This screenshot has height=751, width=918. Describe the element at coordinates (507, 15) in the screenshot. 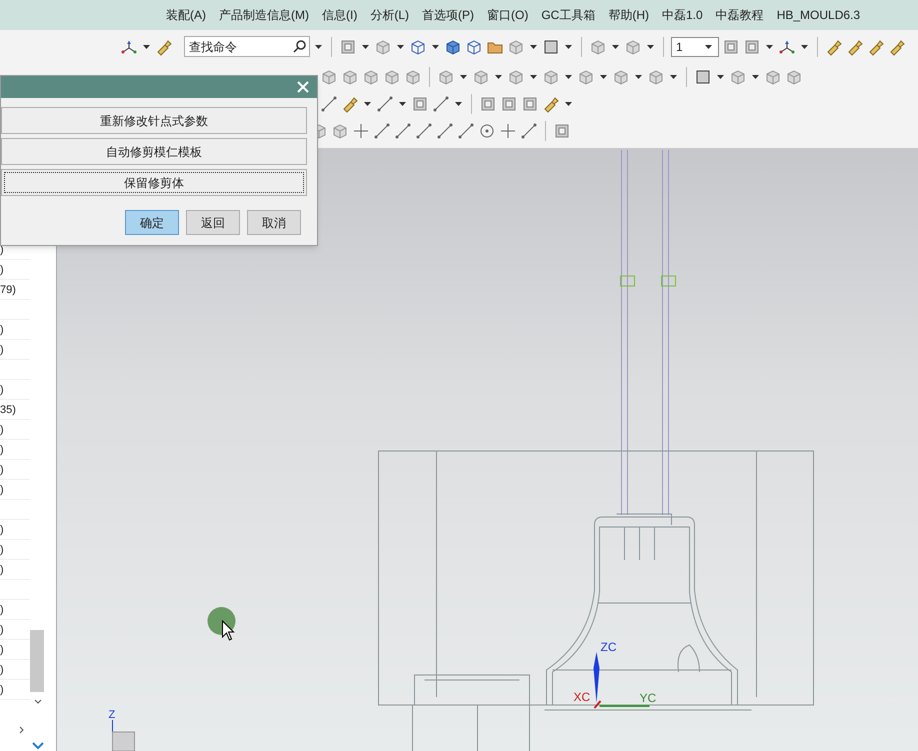

I see `menu-item: 窗口(O)` at that location.